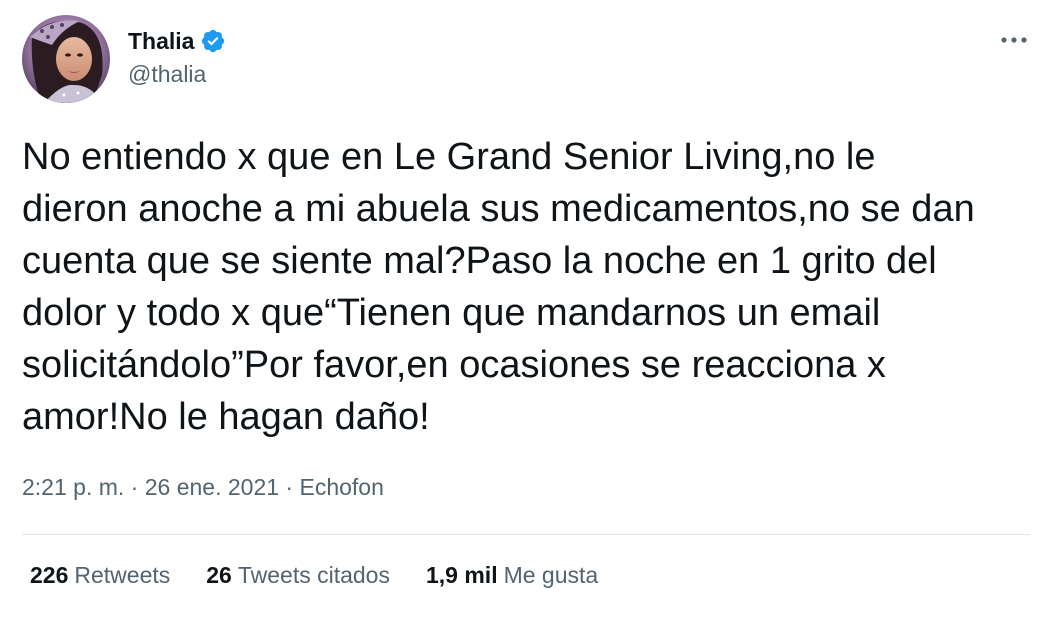  Describe the element at coordinates (73, 487) in the screenshot. I see `tweet-time: 2:21 p. m.` at that location.